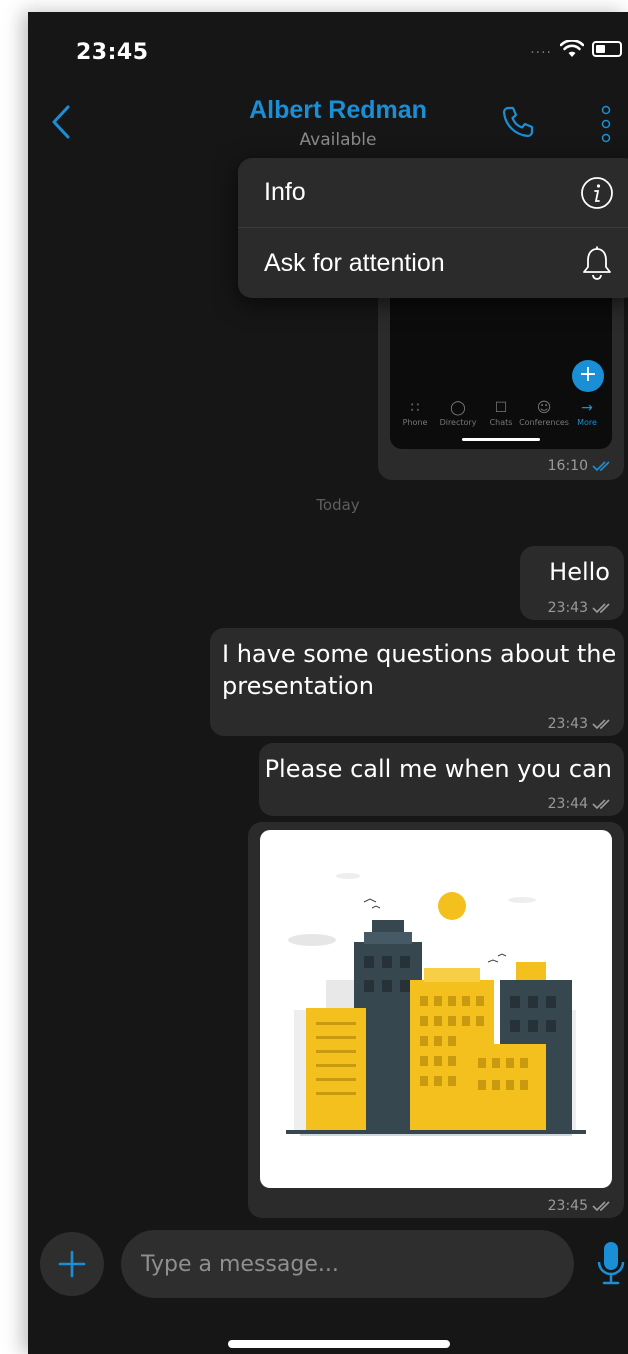 This screenshot has height=1354, width=628. Describe the element at coordinates (458, 422) in the screenshot. I see `screenshot-nav-label: Directory` at that location.